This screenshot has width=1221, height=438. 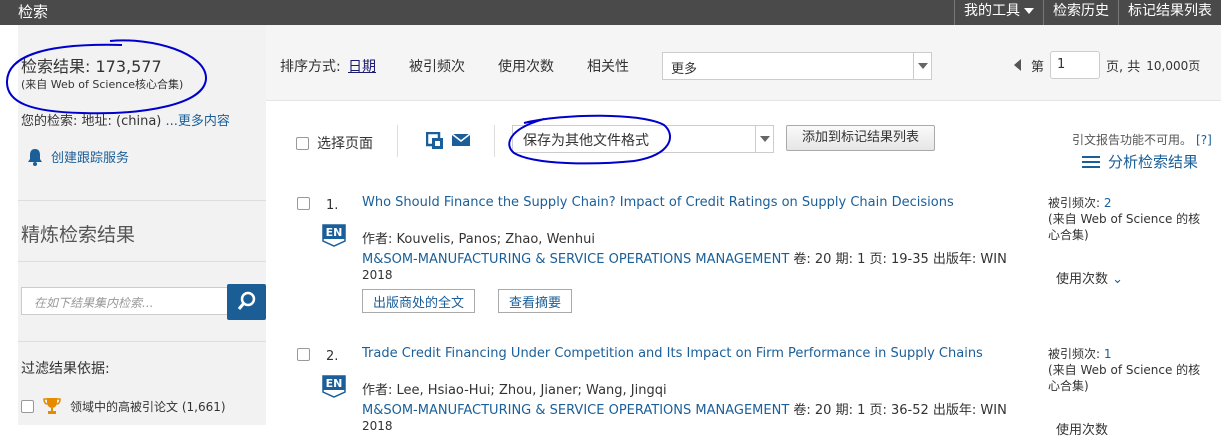 I want to click on search-history-link: 检索历史, so click(x=1080, y=12).